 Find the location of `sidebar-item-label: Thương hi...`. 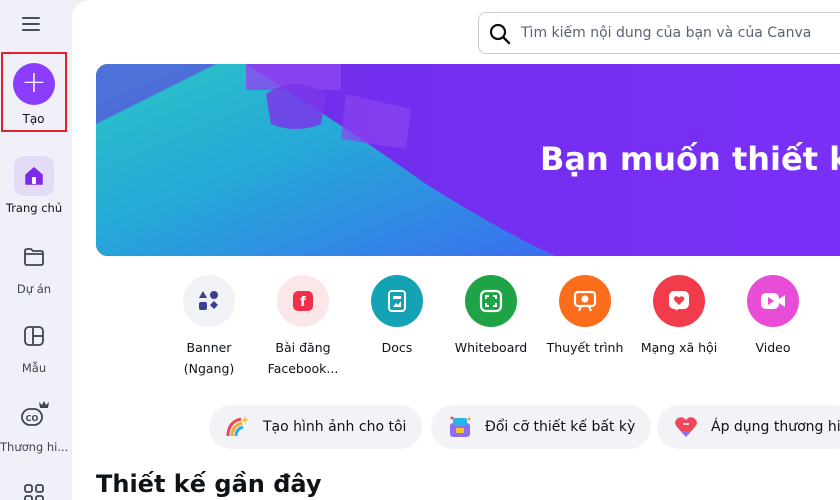

sidebar-item-label: Thương hi... is located at coordinates (34, 447).